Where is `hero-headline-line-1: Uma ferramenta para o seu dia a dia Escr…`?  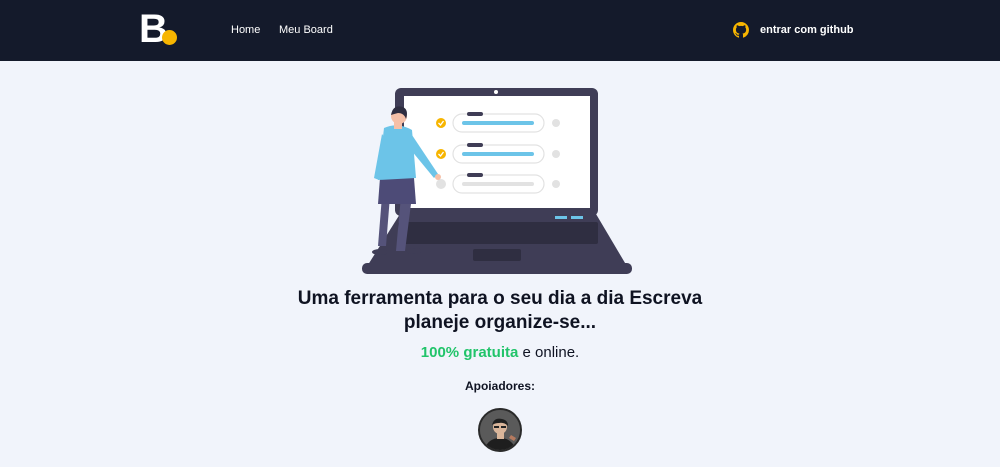
hero-headline-line-1: Uma ferramenta para o seu dia a dia Escr… is located at coordinates (500, 298).